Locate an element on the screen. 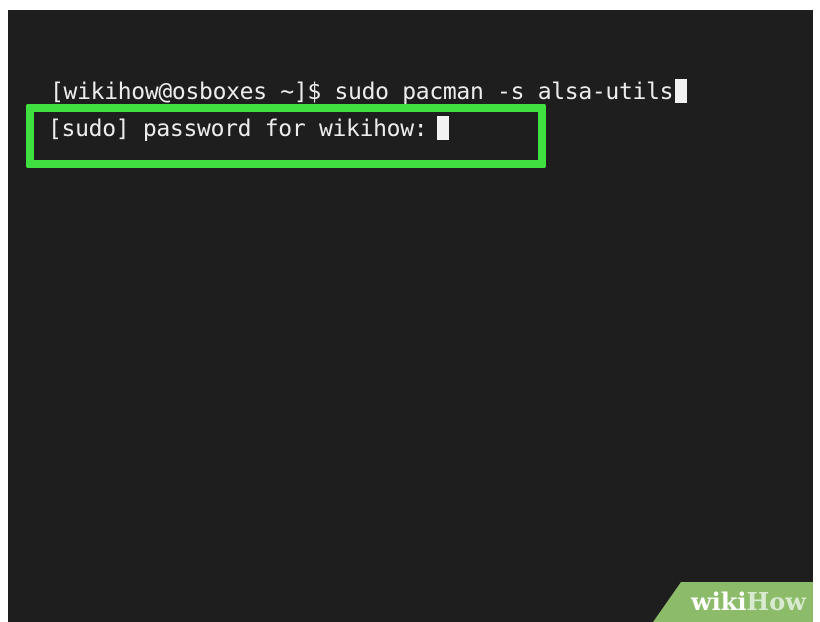 This screenshot has height=622, width=820. wikihow-watermark: wikiHow is located at coordinates (733, 602).